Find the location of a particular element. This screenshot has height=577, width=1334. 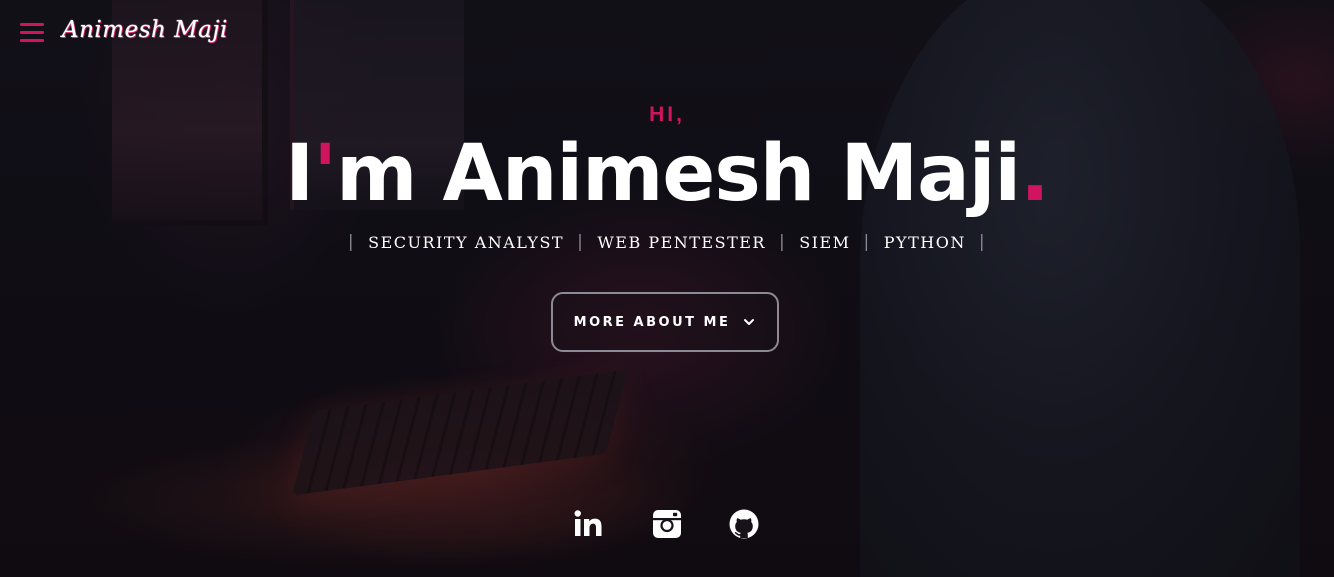

hamburger-menu-icon is located at coordinates (32, 33).